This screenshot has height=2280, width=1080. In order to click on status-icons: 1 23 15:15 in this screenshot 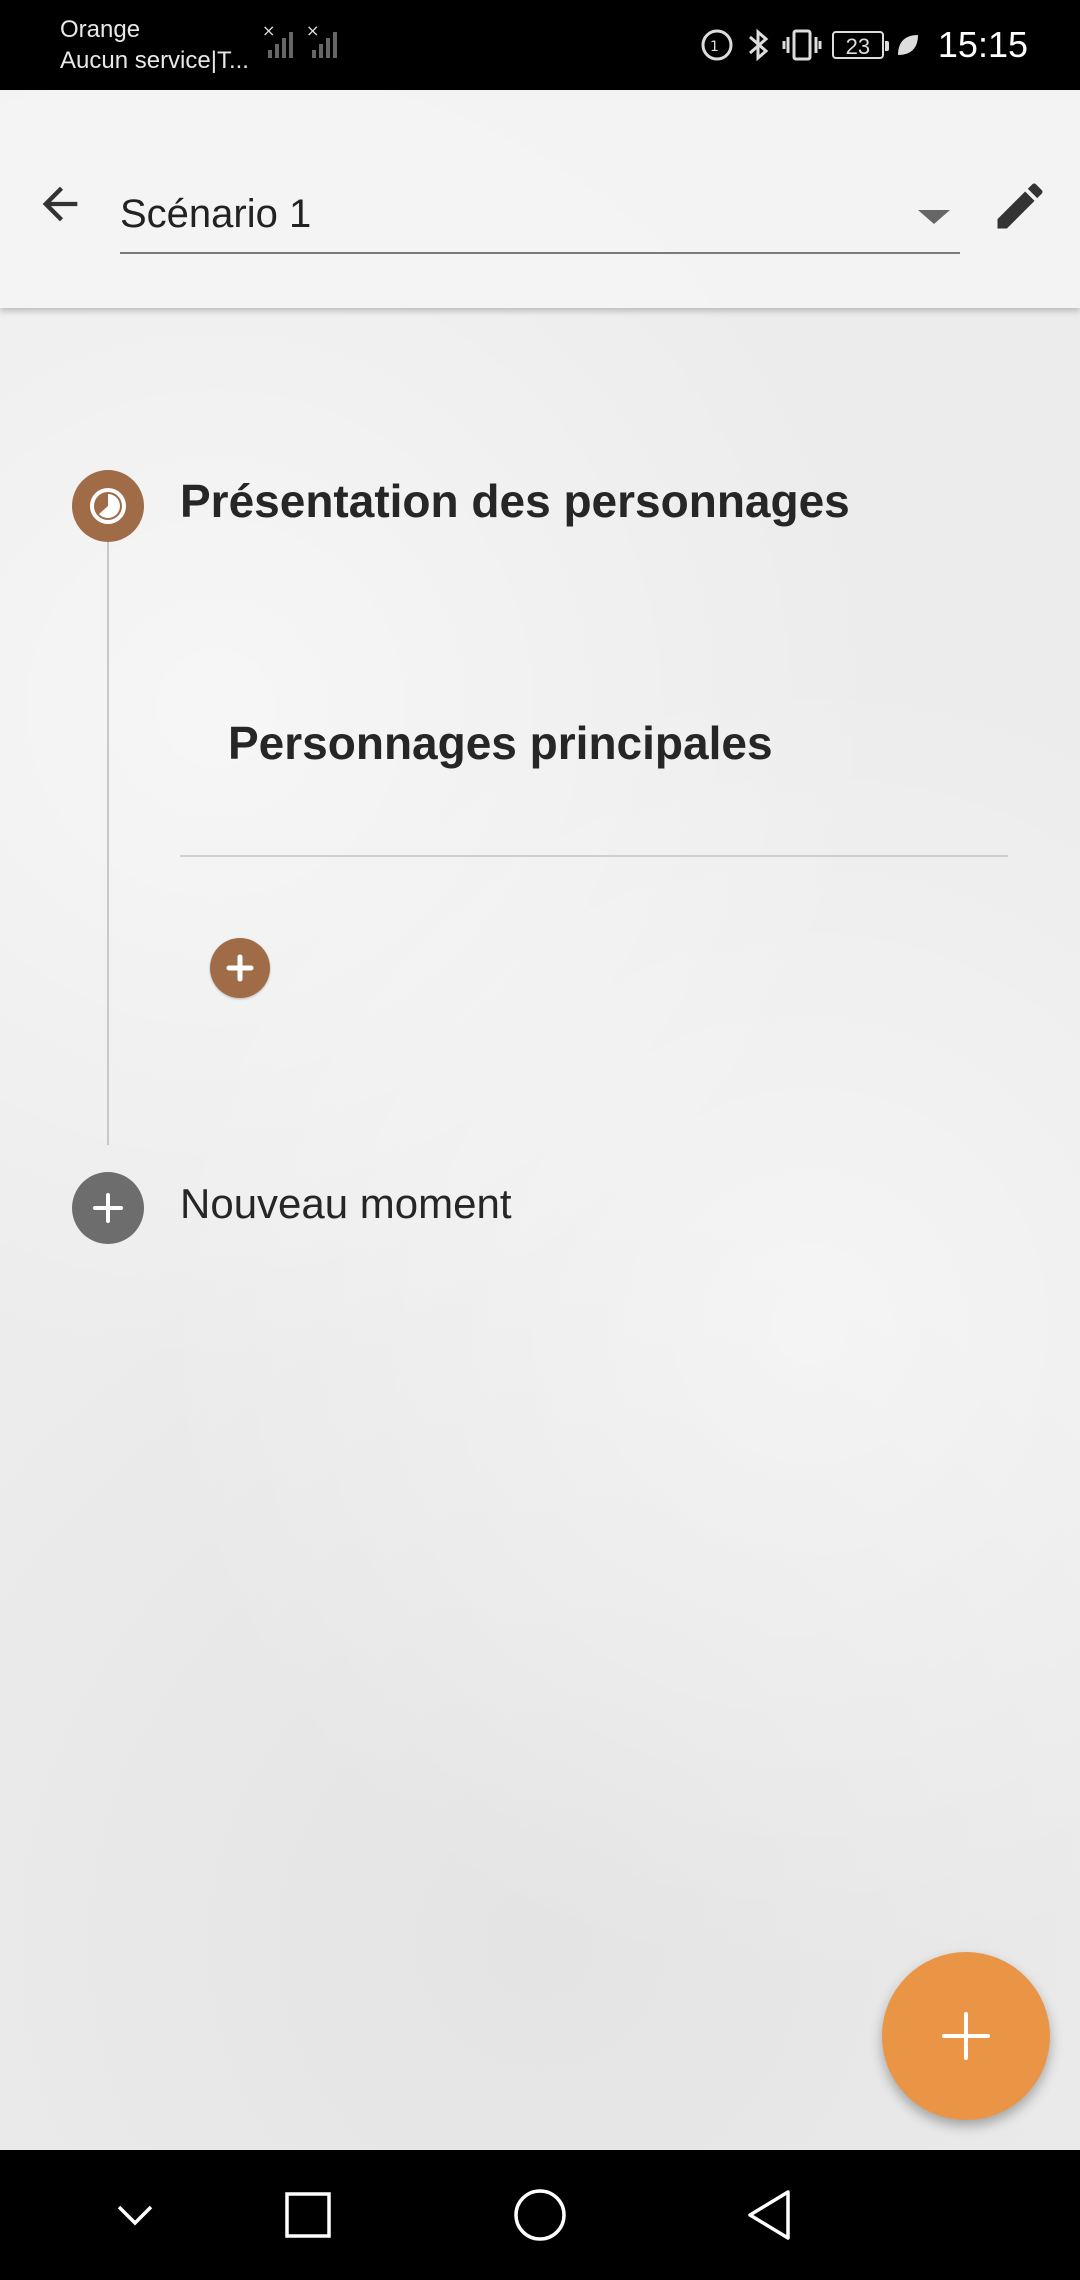, I will do `click(864, 45)`.